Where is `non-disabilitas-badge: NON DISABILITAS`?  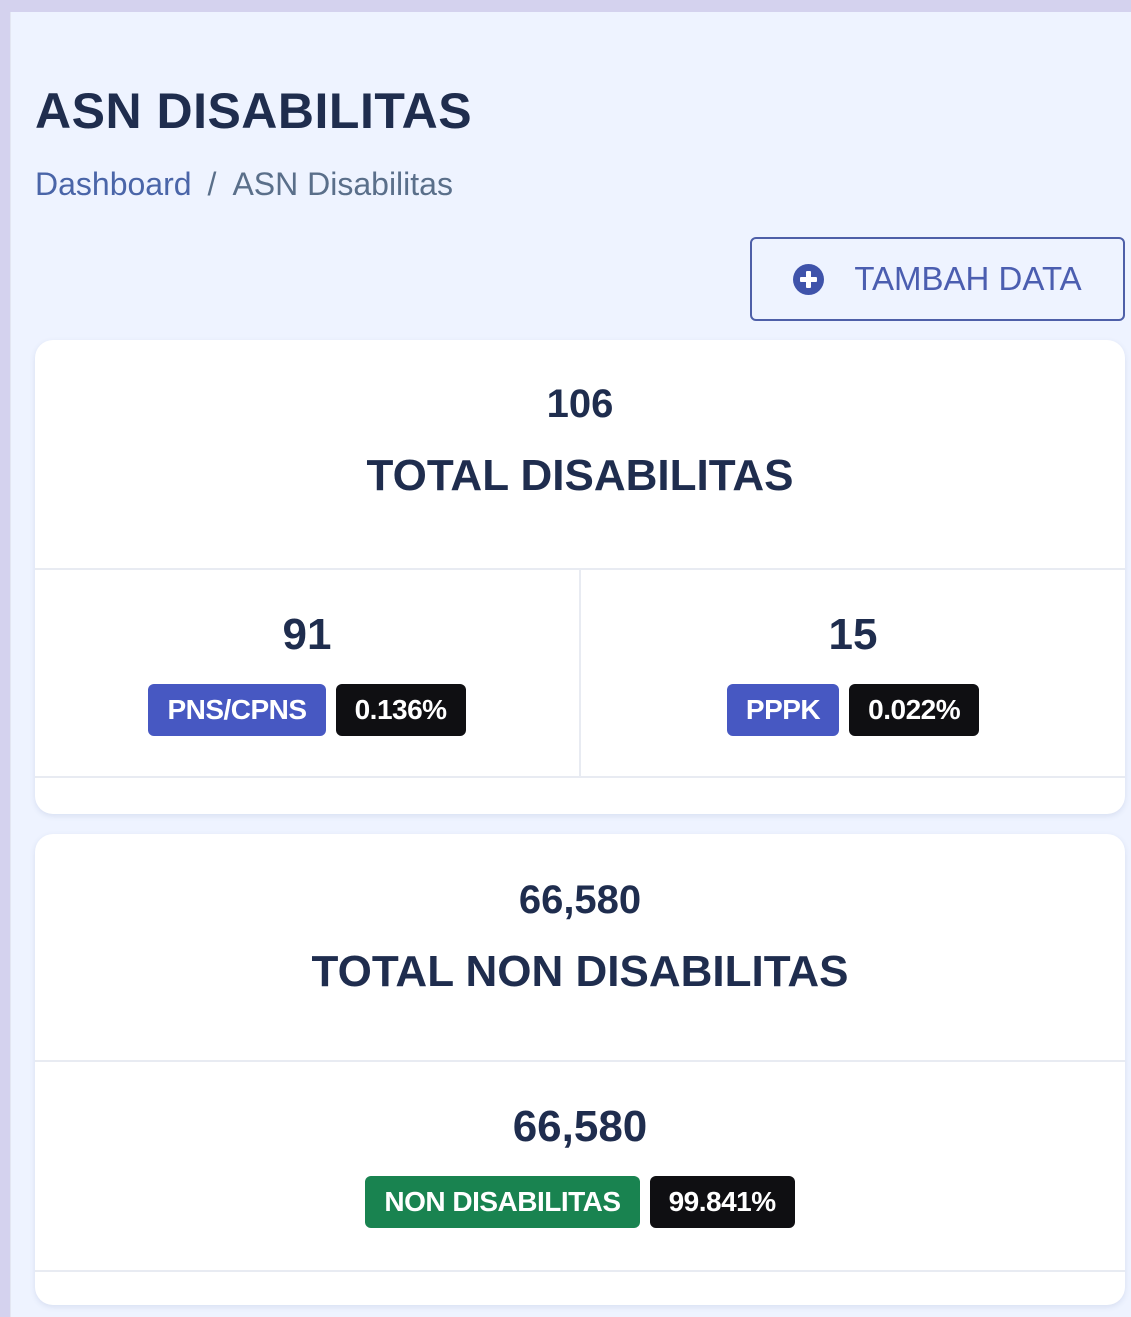 non-disabilitas-badge: NON DISABILITAS is located at coordinates (502, 1202).